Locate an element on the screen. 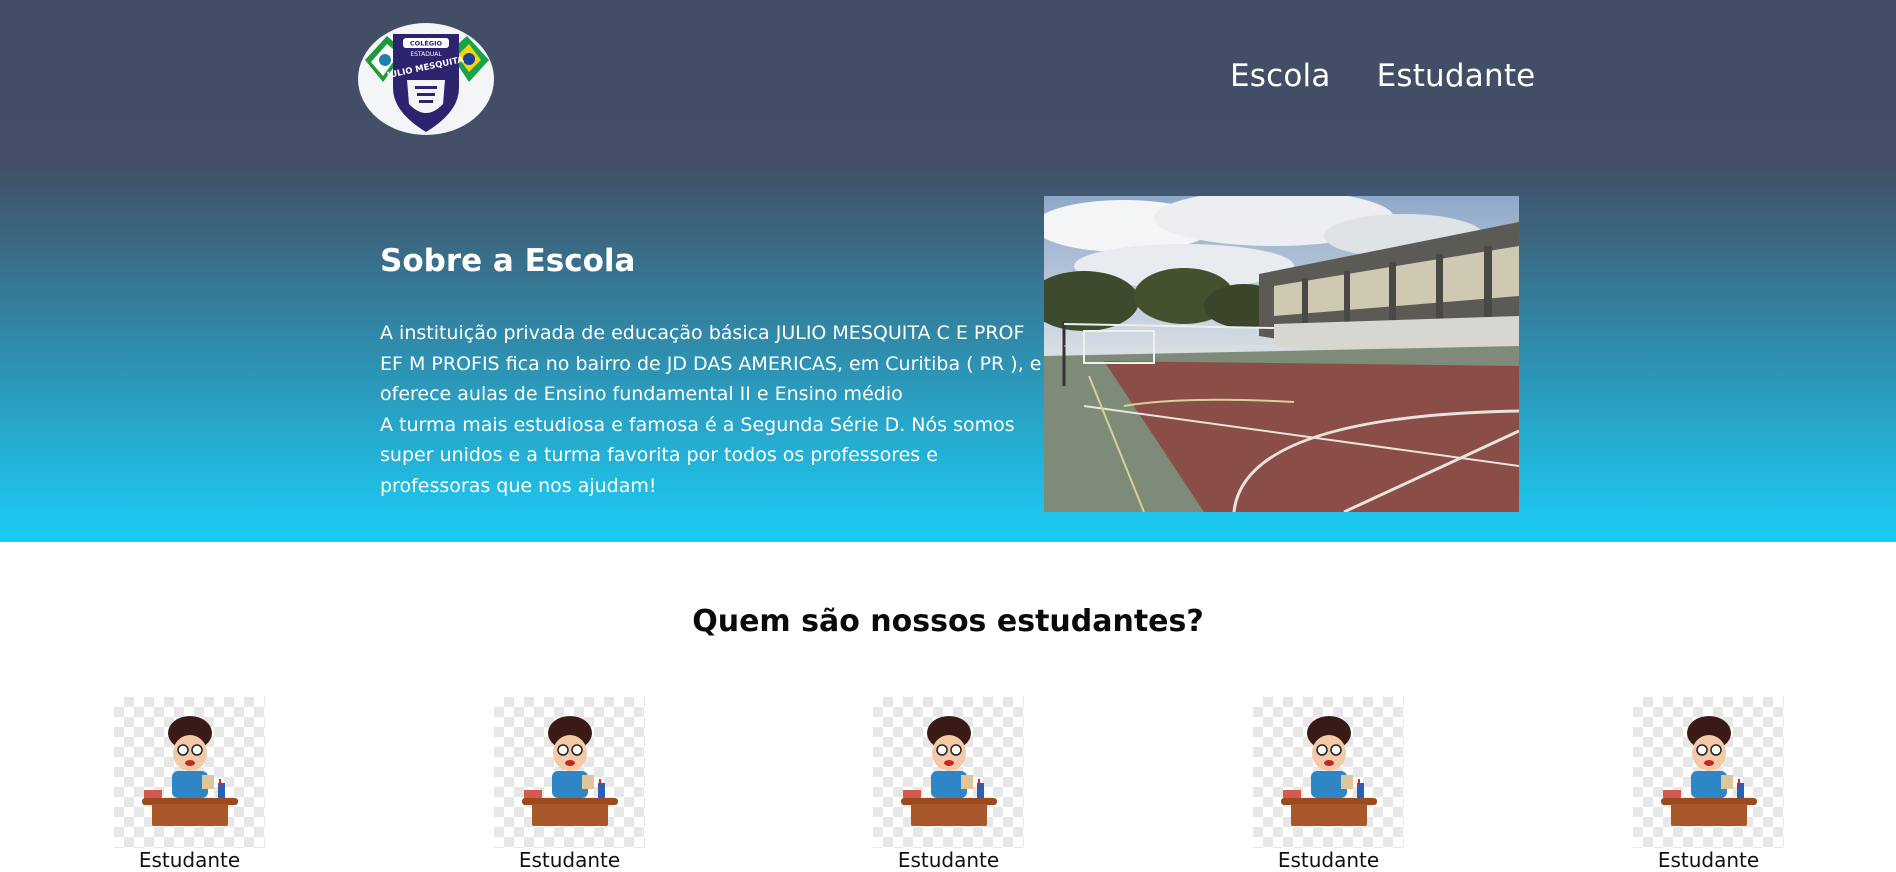 Image resolution: width=1896 pixels, height=872 pixels. nav-estudante: Estudante is located at coordinates (1456, 76).